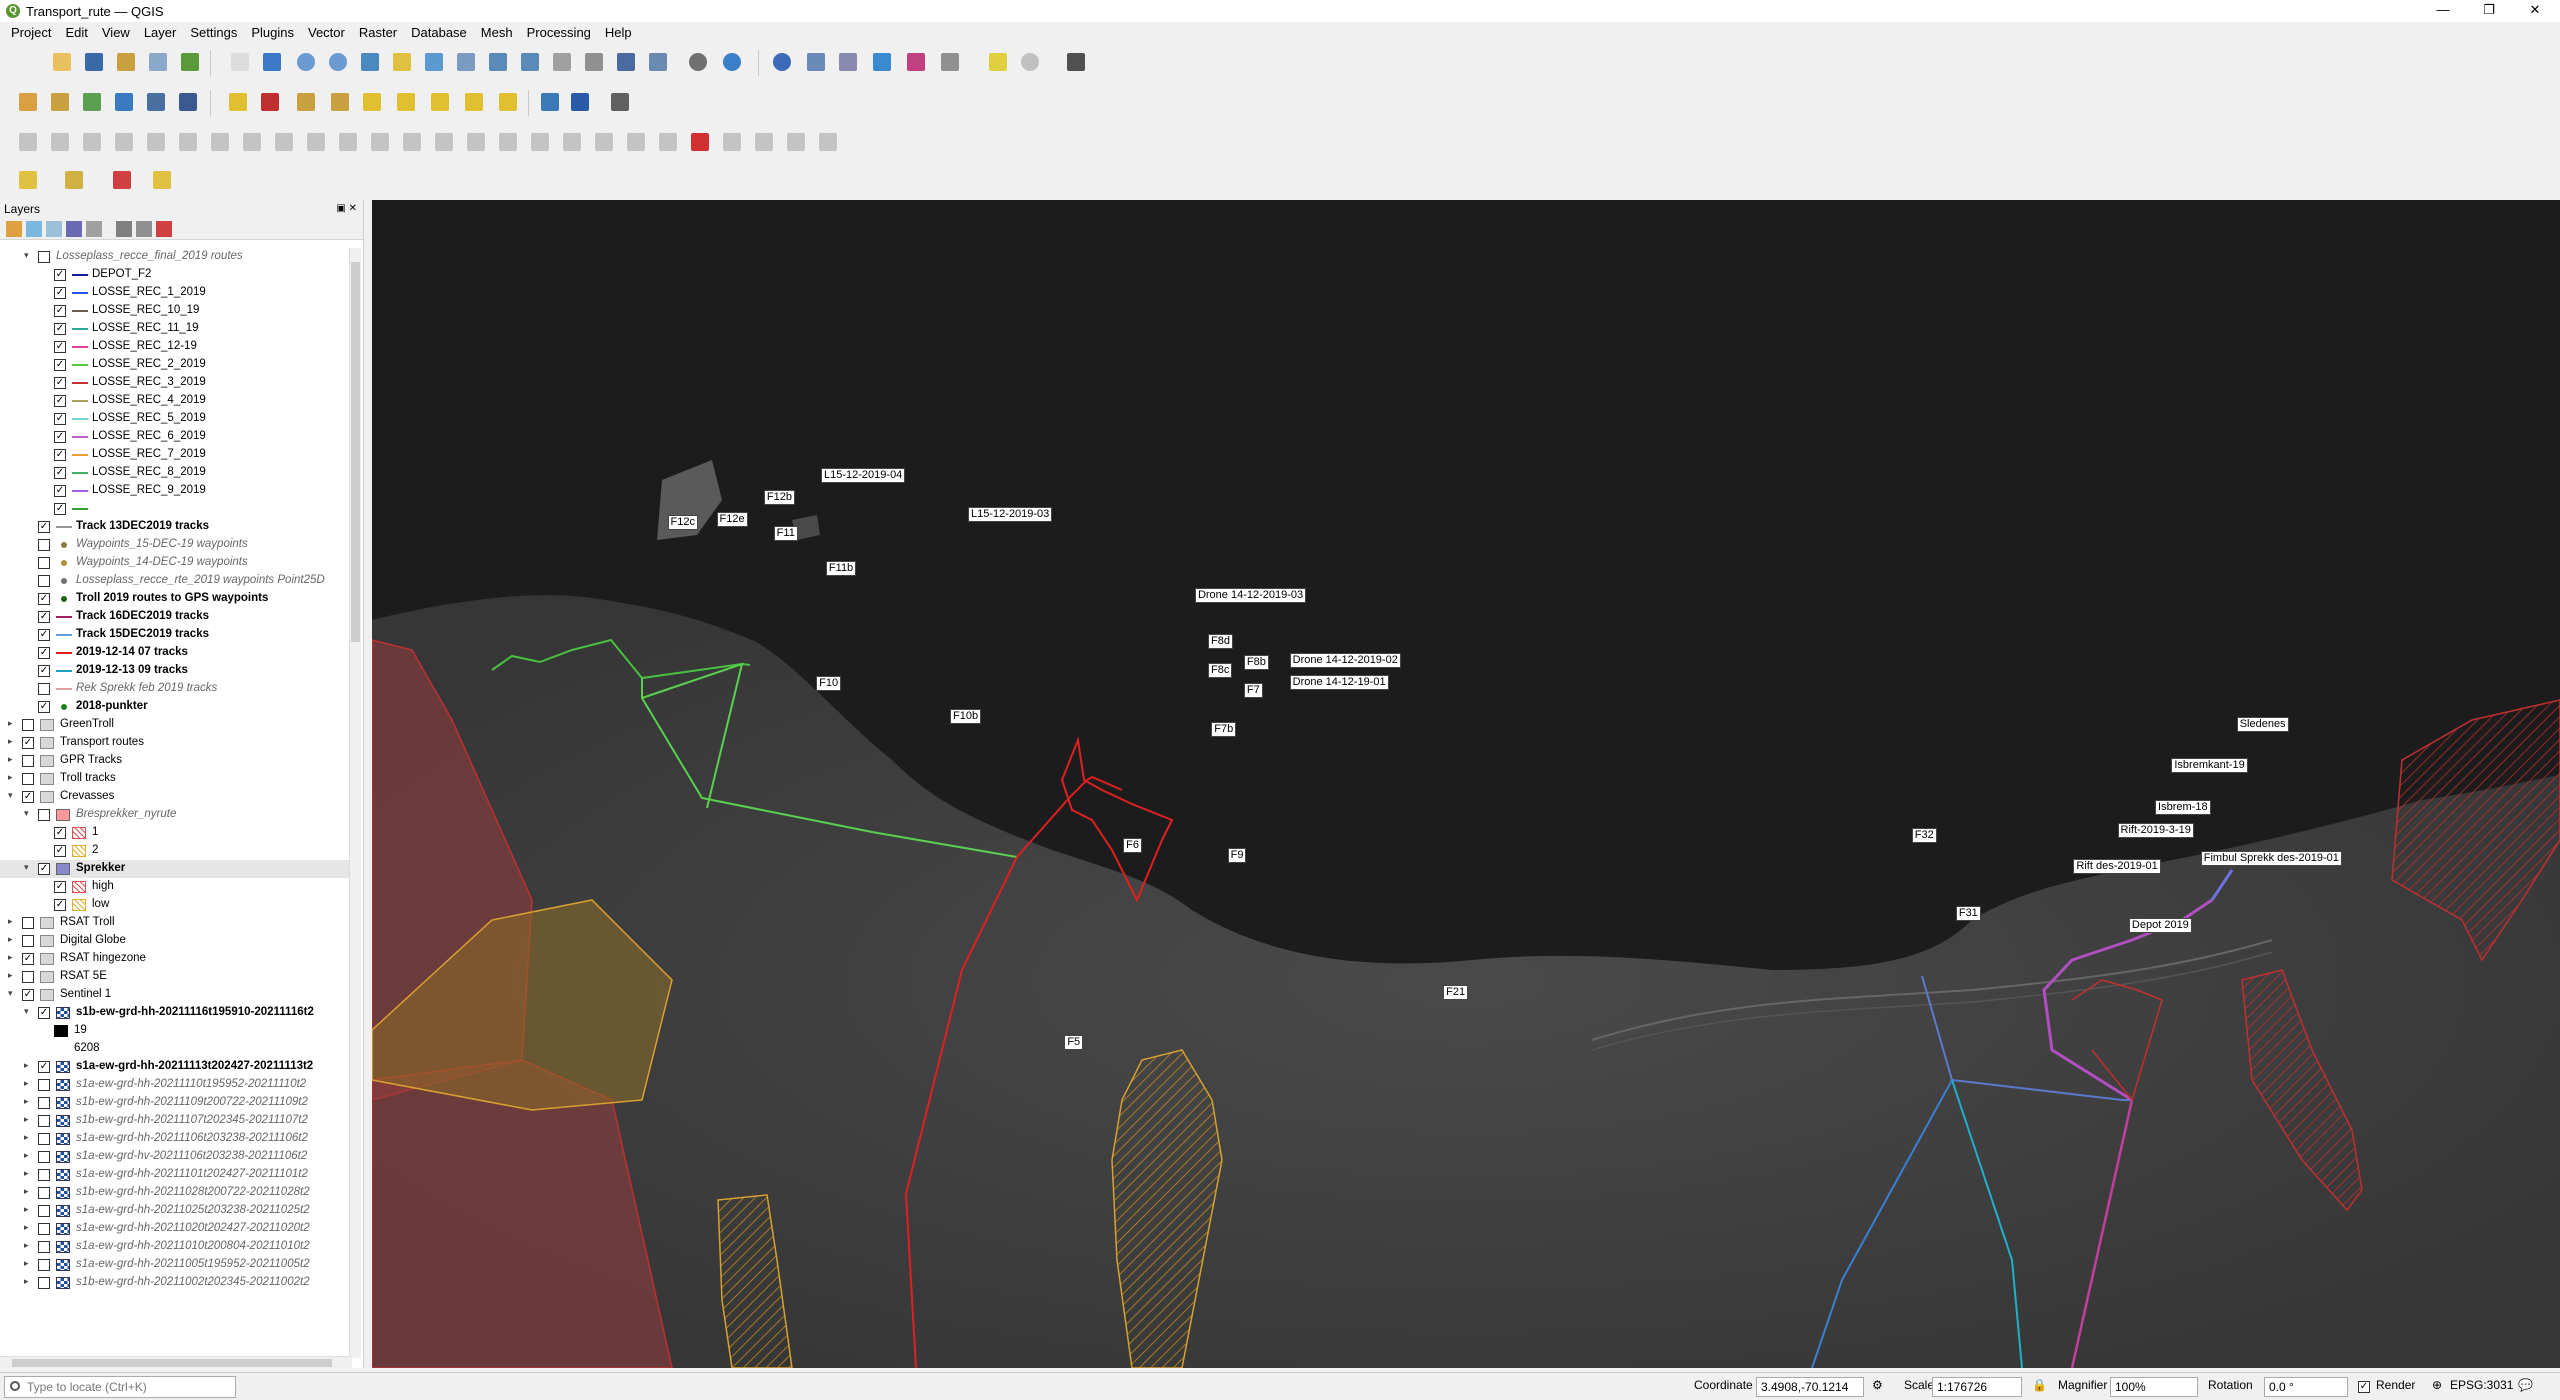 The width and height of the screenshot is (2560, 1400). Describe the element at coordinates (540, 142) in the screenshot. I see `digitizing-tool-17-icon` at that location.